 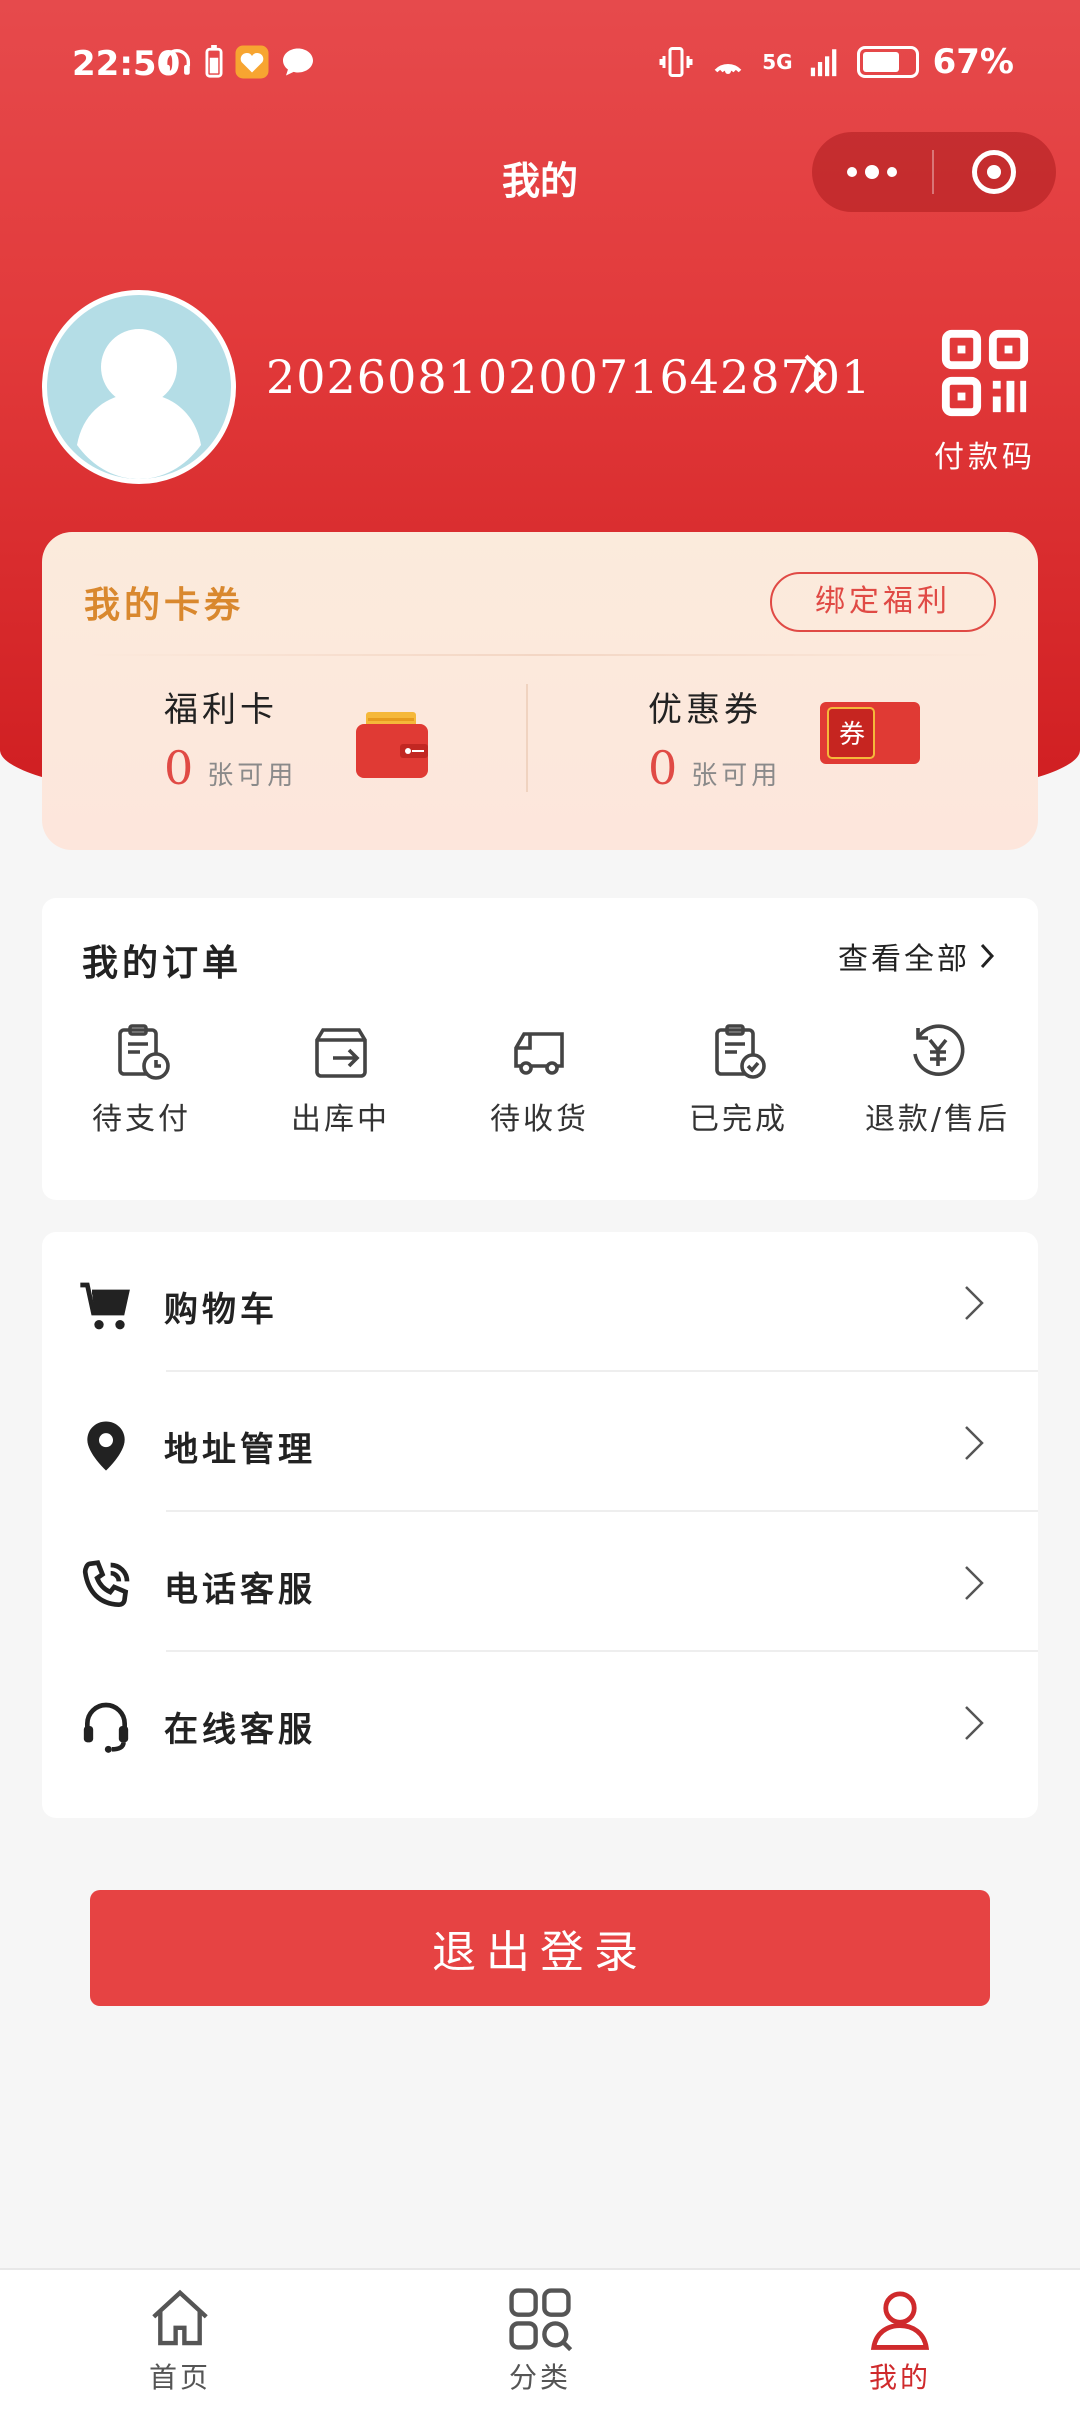 I want to click on coupon-unit: 张可用, so click(x=736, y=776).